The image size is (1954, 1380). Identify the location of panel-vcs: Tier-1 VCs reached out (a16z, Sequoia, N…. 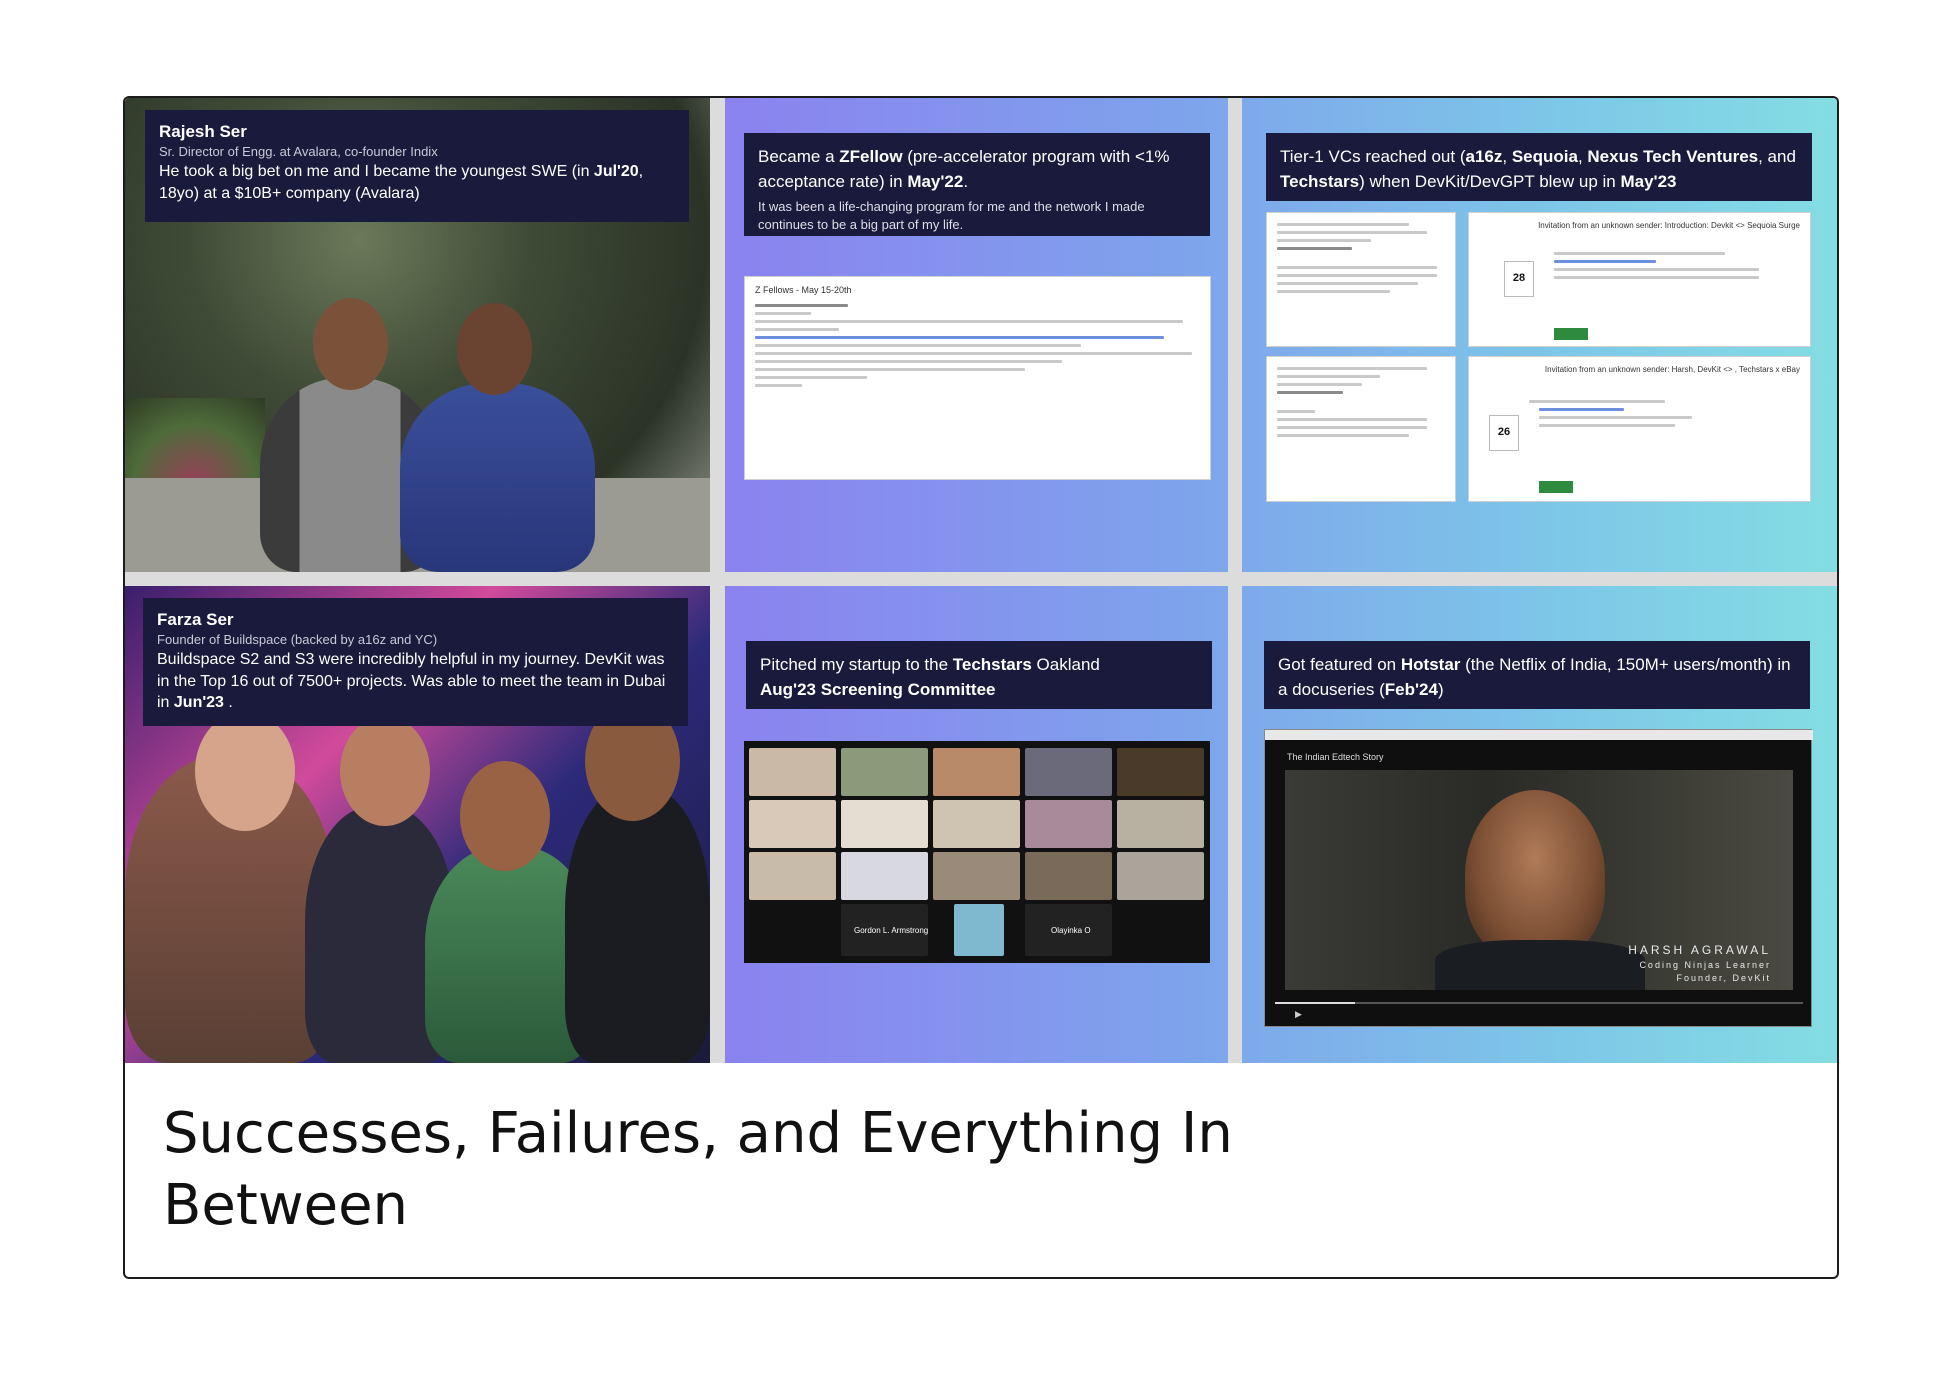
(1539, 335).